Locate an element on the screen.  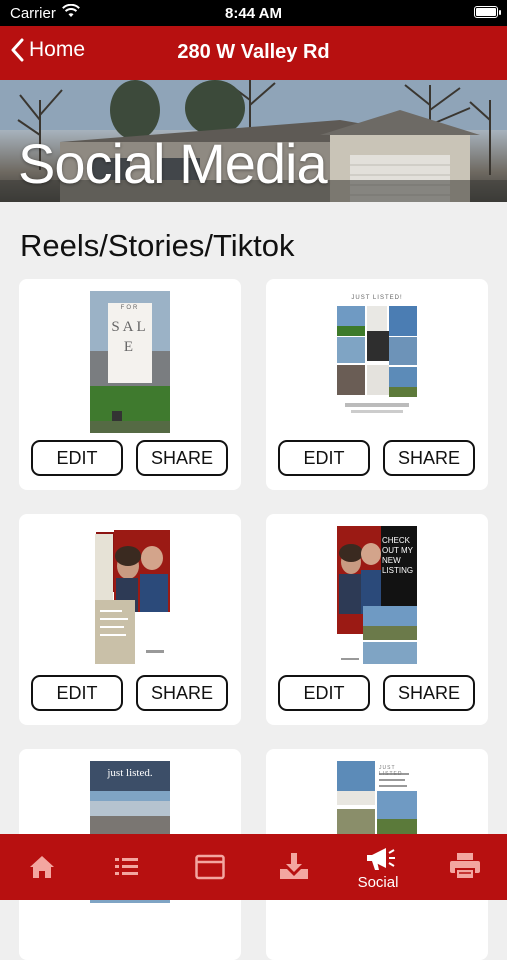
tab-print is located at coordinates (462, 867).